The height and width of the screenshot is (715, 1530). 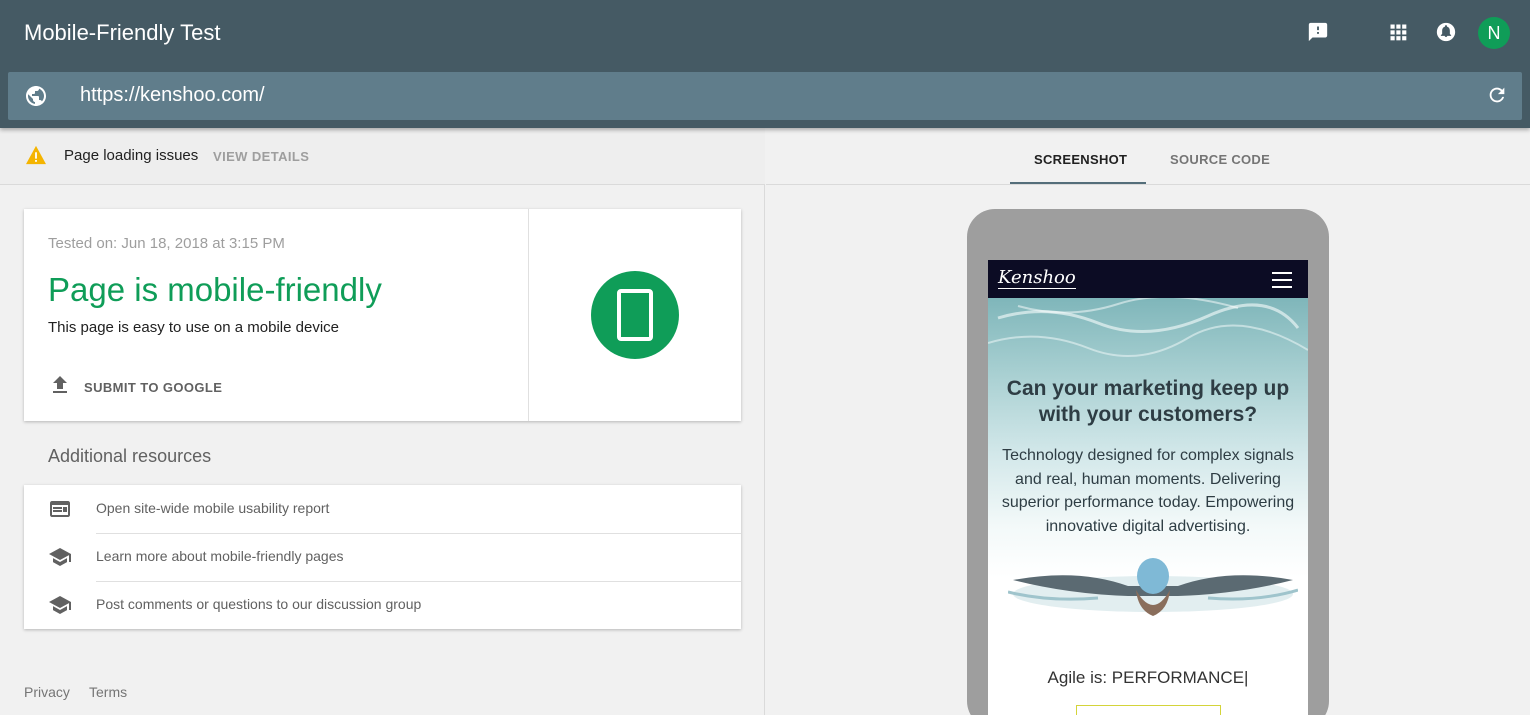 I want to click on url-bar: https://kenshoo.com/, so click(x=765, y=96).